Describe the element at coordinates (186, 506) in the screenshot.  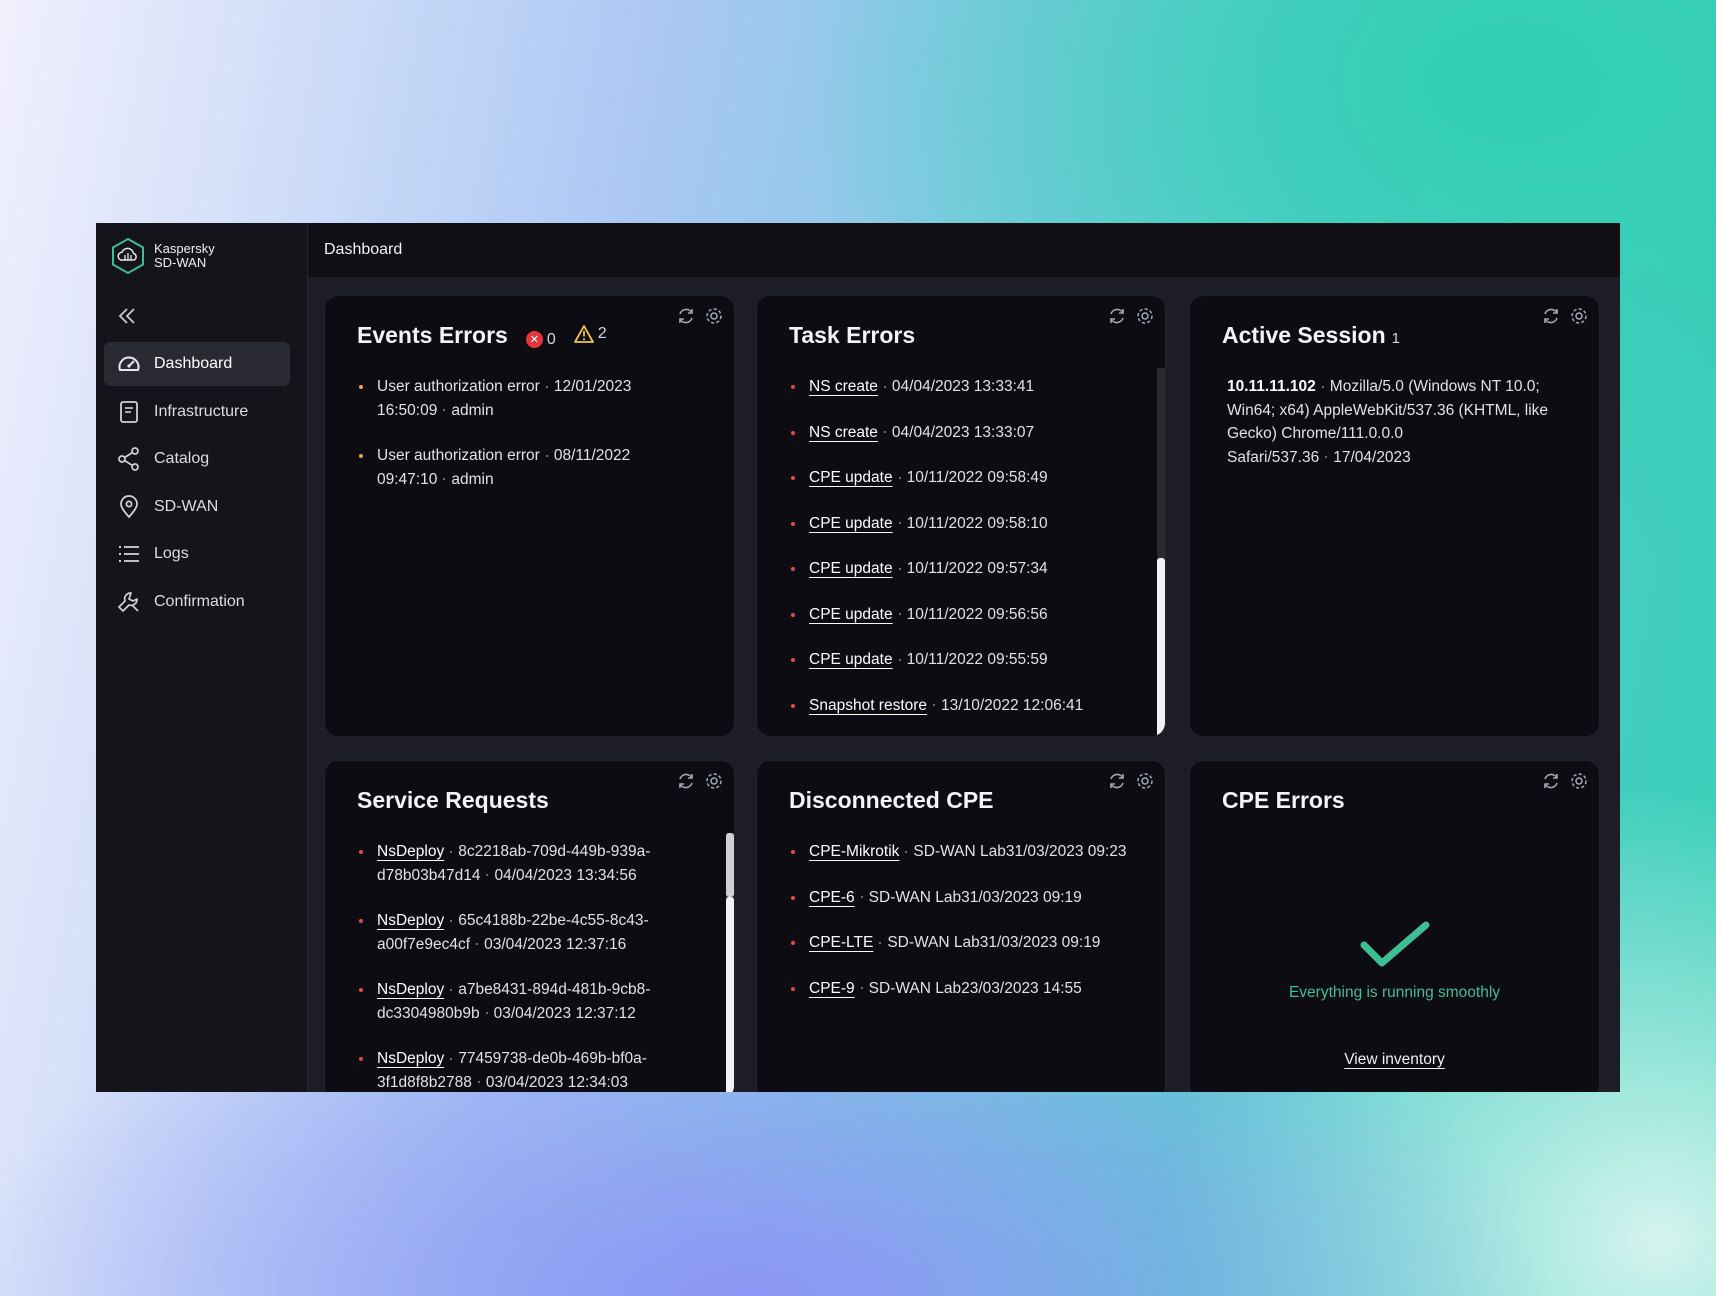
I see `sidebar-item-label: SD-WAN` at that location.